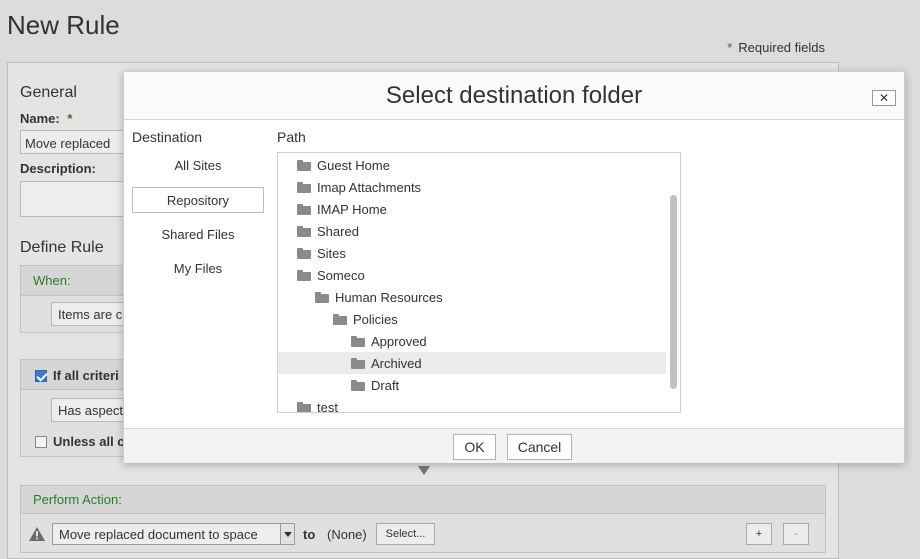  What do you see at coordinates (62, 247) in the screenshot?
I see `define-rule-heading: Define Rule` at bounding box center [62, 247].